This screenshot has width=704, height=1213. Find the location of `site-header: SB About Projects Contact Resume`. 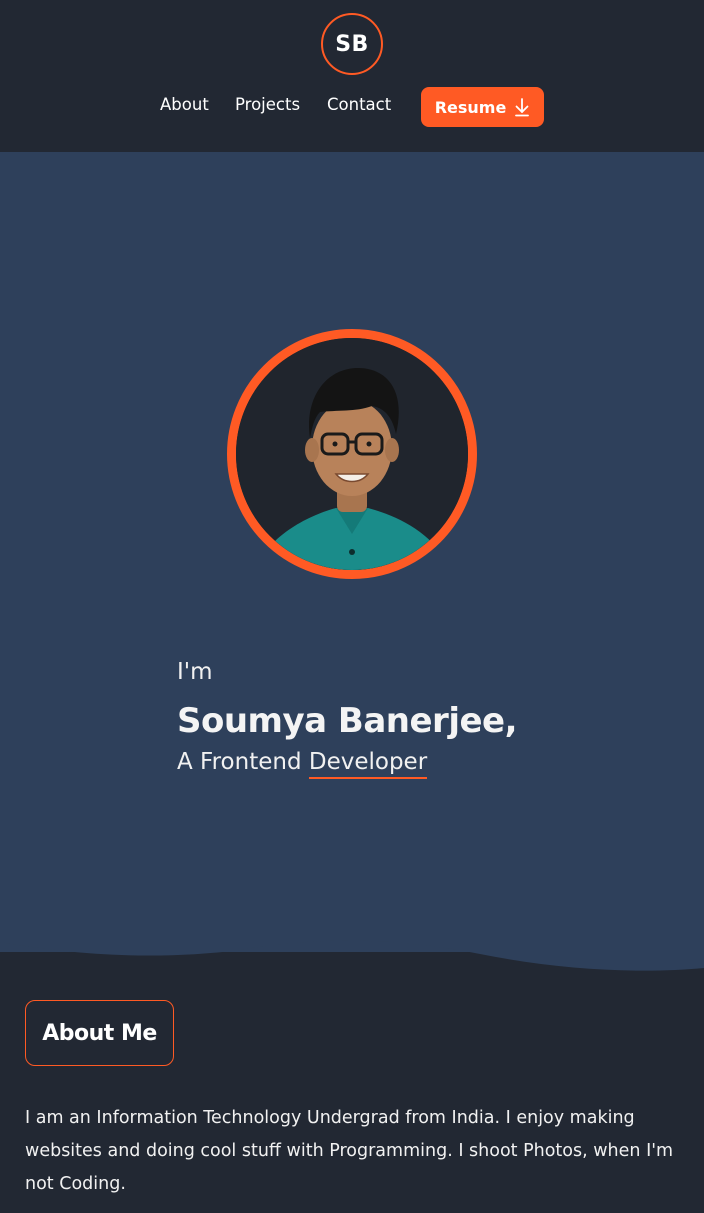

site-header: SB About Projects Contact Resume is located at coordinates (352, 76).